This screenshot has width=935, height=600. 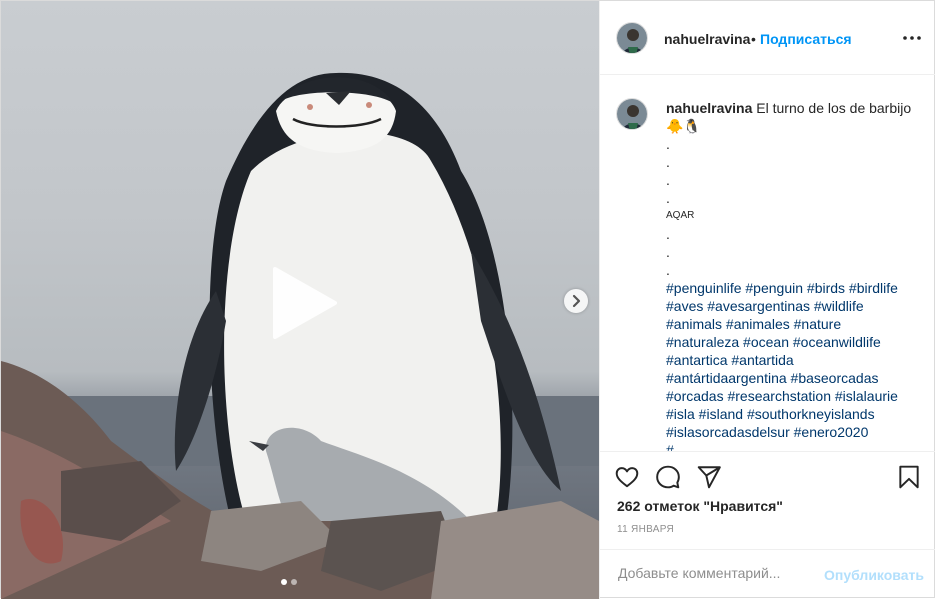 What do you see at coordinates (680, 215) in the screenshot?
I see `caption-line: AQAR` at bounding box center [680, 215].